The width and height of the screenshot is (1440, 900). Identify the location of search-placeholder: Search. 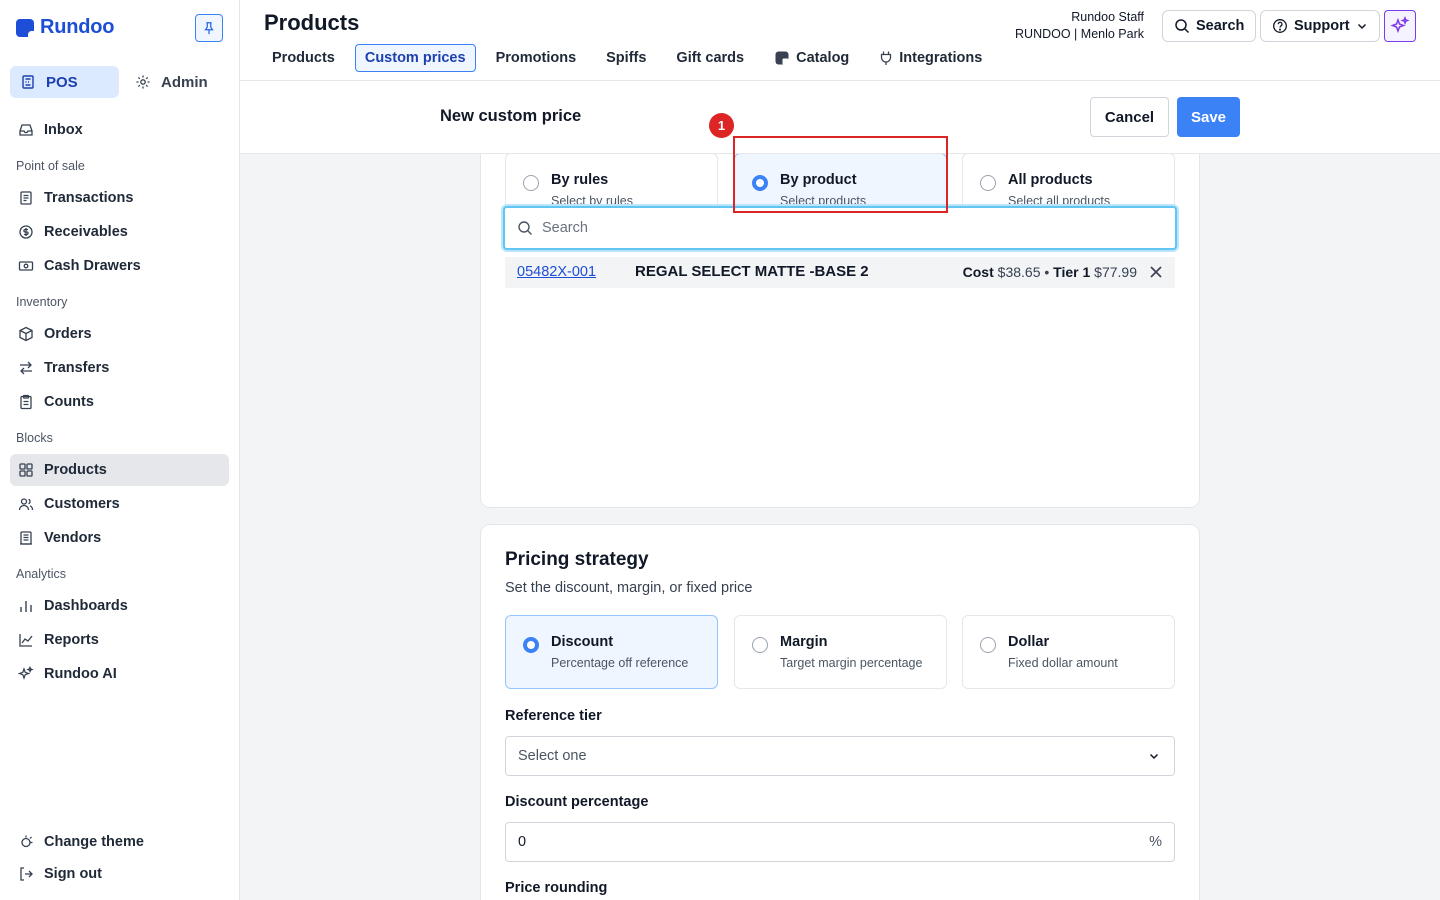
(565, 228).